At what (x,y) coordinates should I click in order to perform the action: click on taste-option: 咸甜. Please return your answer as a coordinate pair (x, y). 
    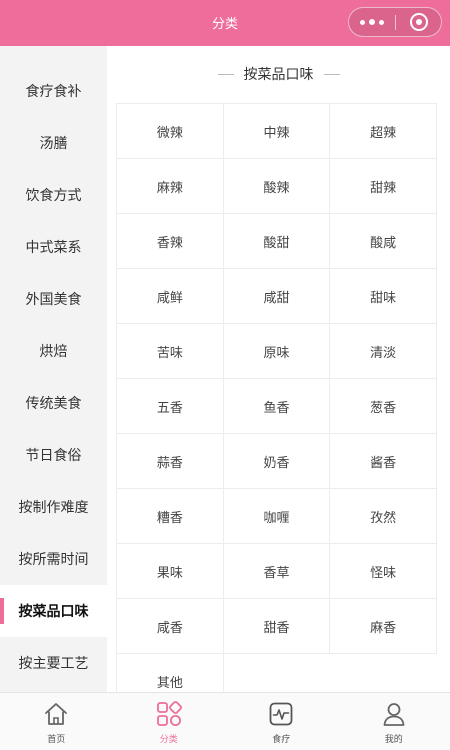
    Looking at the image, I should click on (277, 296).